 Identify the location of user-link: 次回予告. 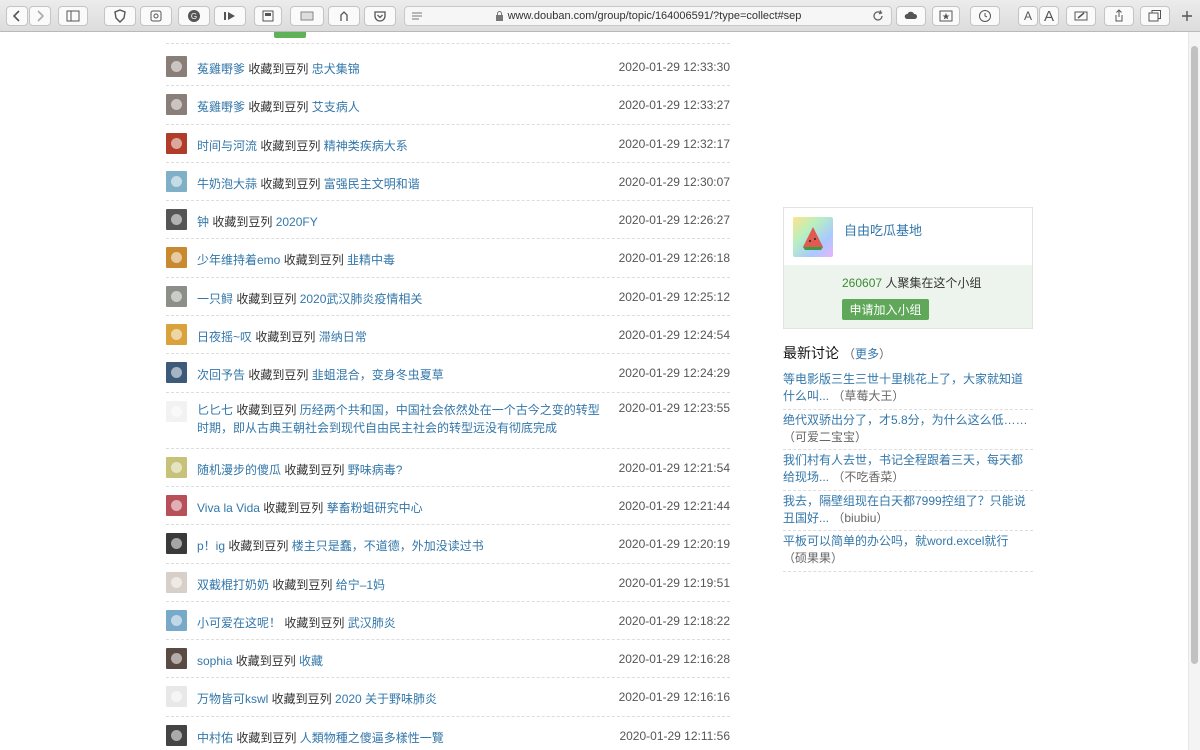
(221, 375).